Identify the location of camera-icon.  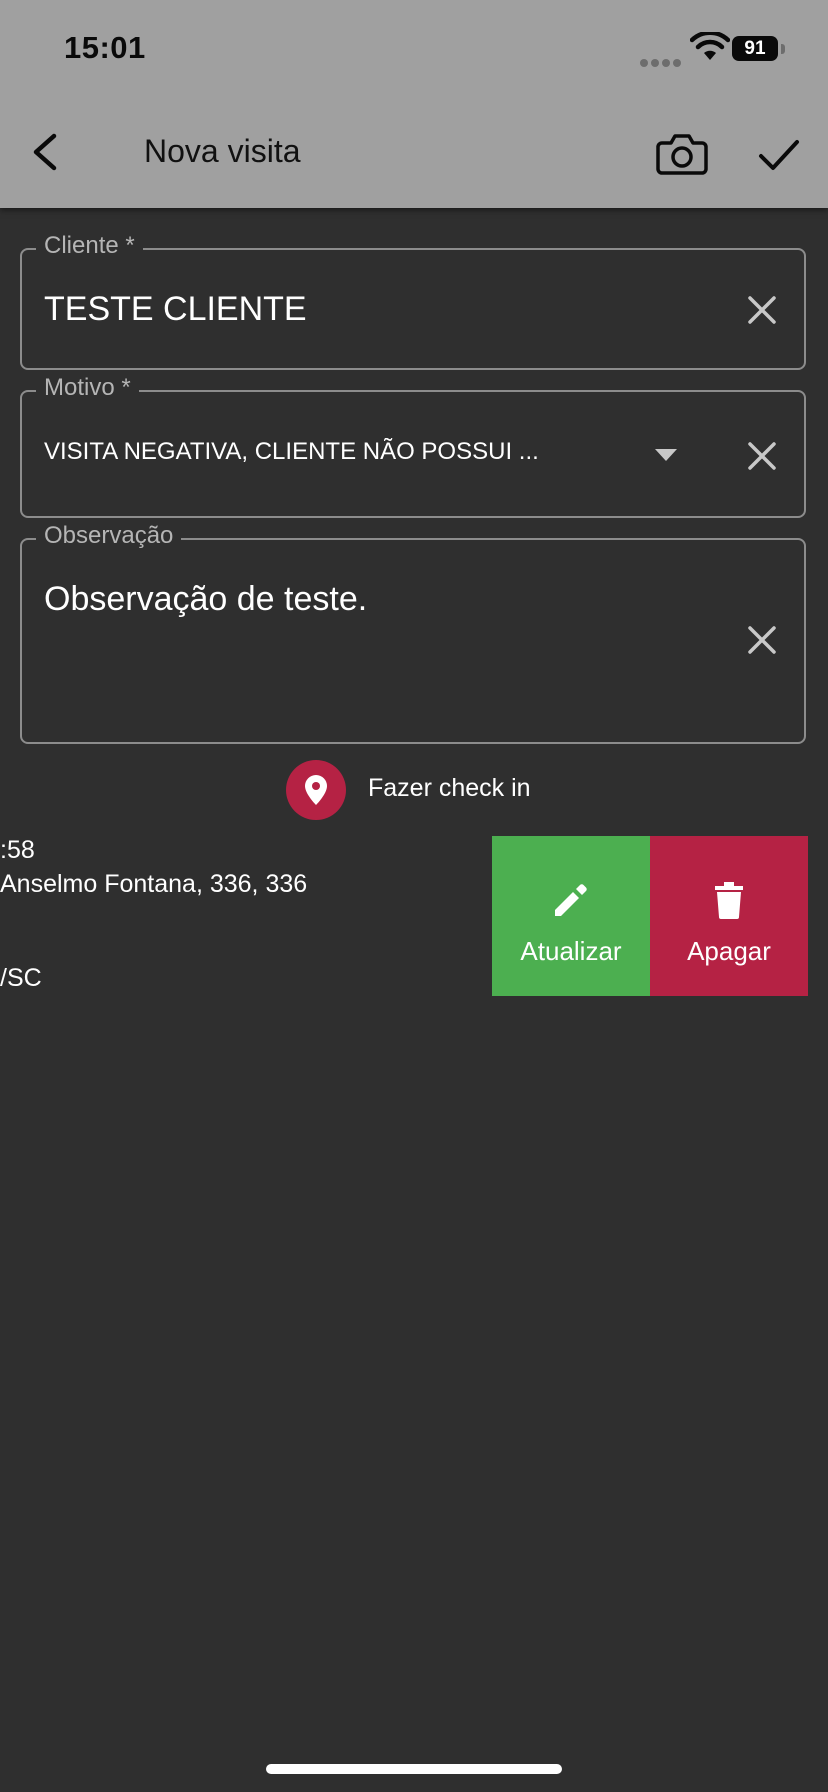
(682, 154).